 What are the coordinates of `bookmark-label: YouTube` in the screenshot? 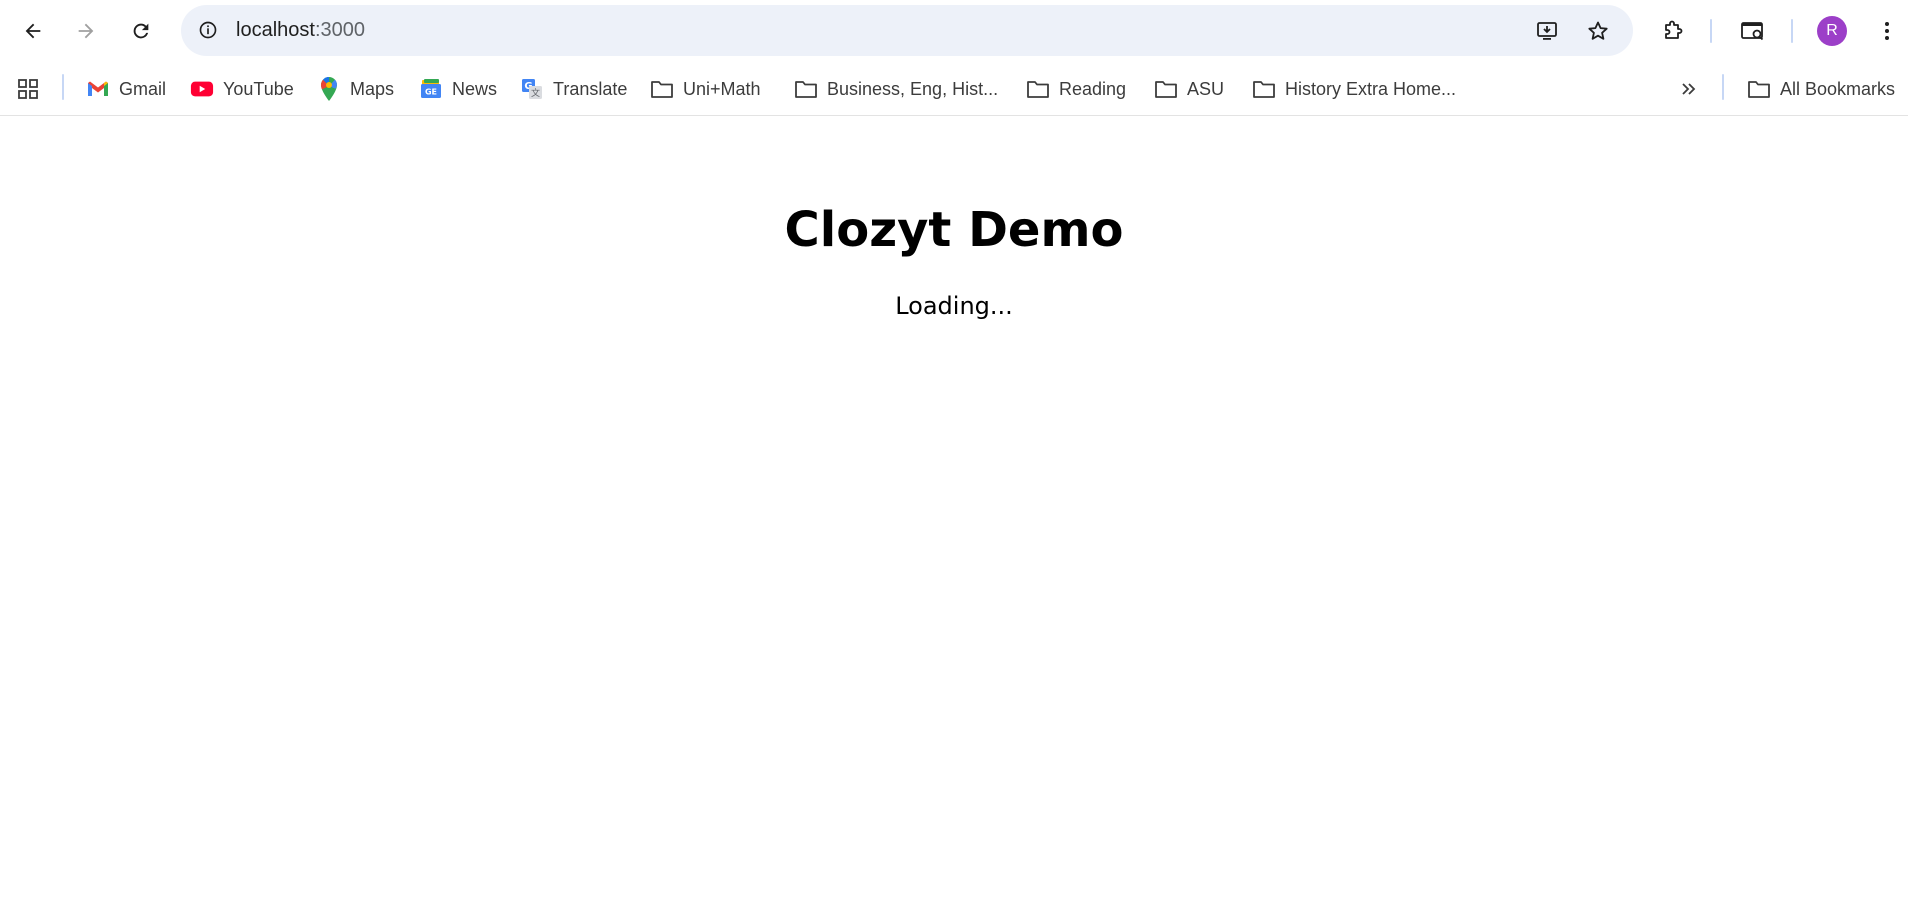 It's located at (258, 88).